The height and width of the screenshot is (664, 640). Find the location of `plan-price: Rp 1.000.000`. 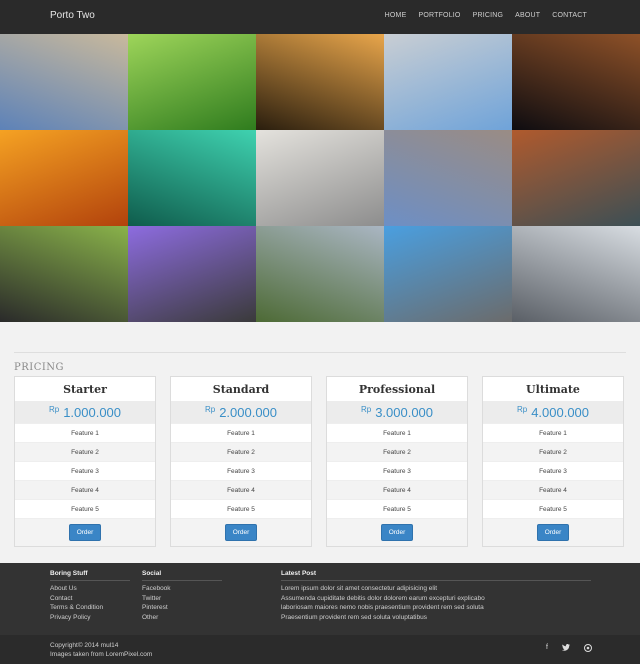

plan-price: Rp 1.000.000 is located at coordinates (85, 412).